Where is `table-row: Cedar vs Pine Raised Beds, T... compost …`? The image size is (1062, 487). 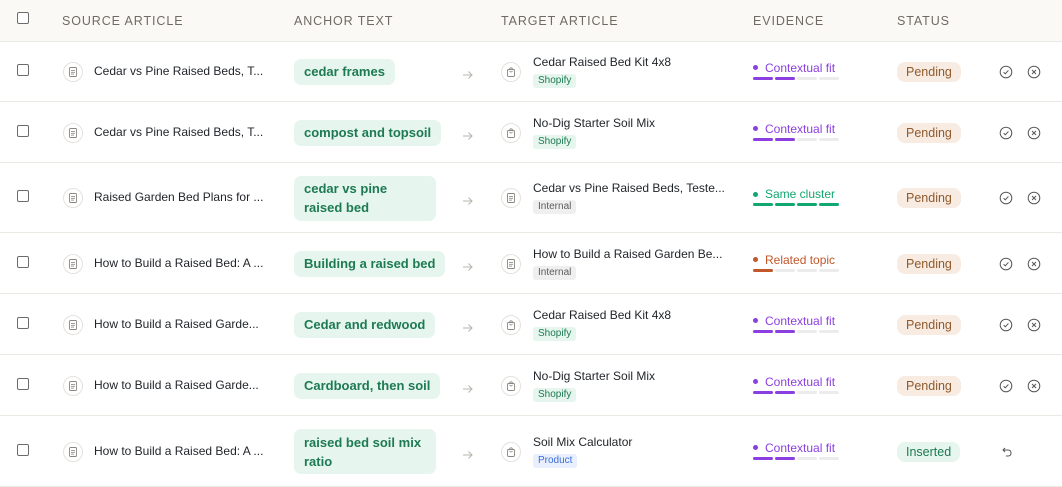
table-row: Cedar vs Pine Raised Beds, T... compost … is located at coordinates (531, 132).